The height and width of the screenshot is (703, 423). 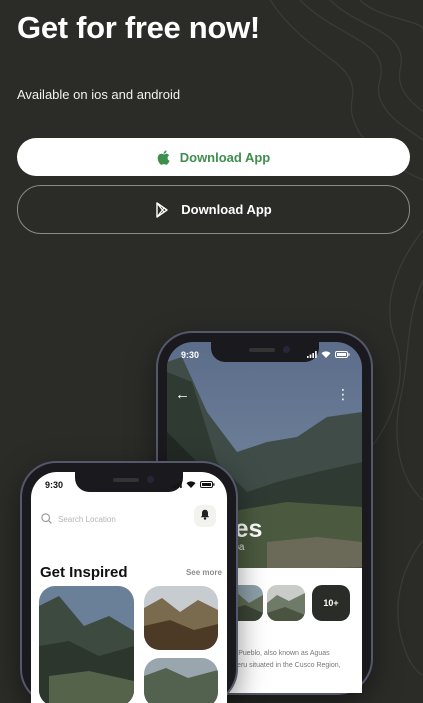 I want to click on apple-icon, so click(x=163, y=157).